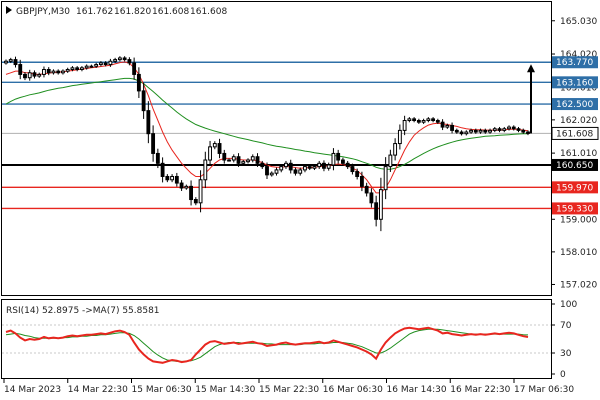 This screenshot has width=600, height=400. Describe the element at coordinates (574, 83) in the screenshot. I see `price-level-tag-label: 163.160` at that location.